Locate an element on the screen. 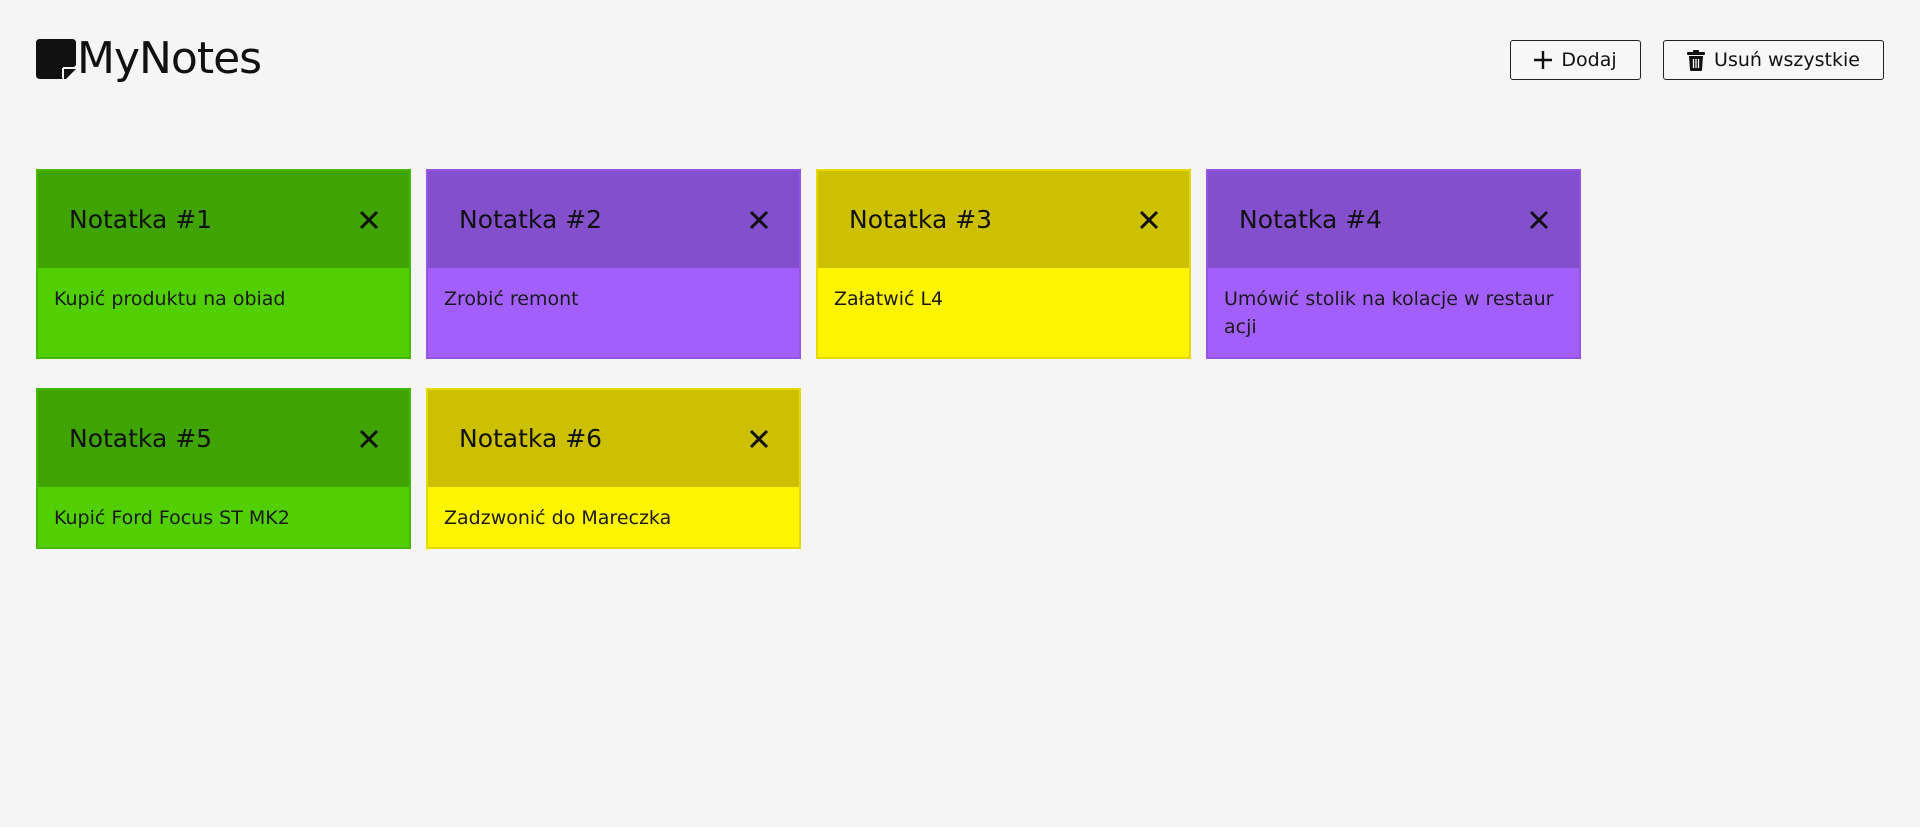 The image size is (1920, 827). add-note-label: Dodaj is located at coordinates (1589, 60).